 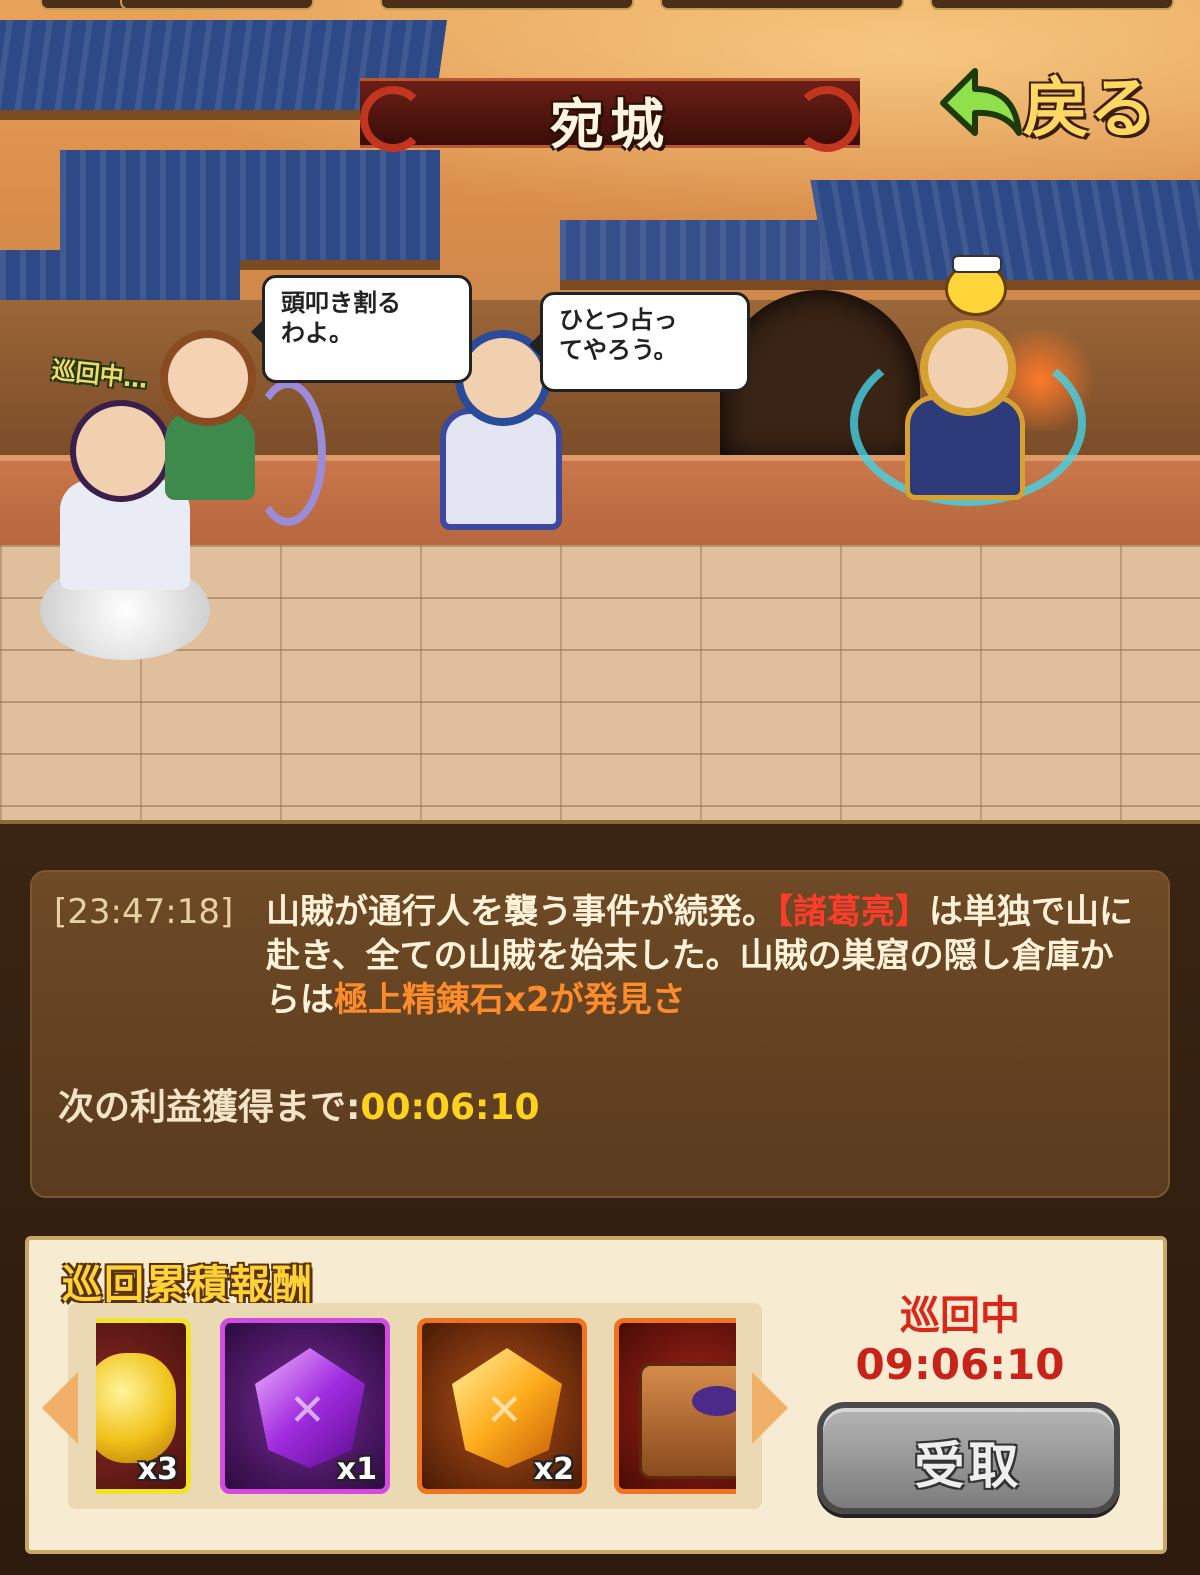 What do you see at coordinates (968, 1466) in the screenshot?
I see `claim-label: 受取` at bounding box center [968, 1466].